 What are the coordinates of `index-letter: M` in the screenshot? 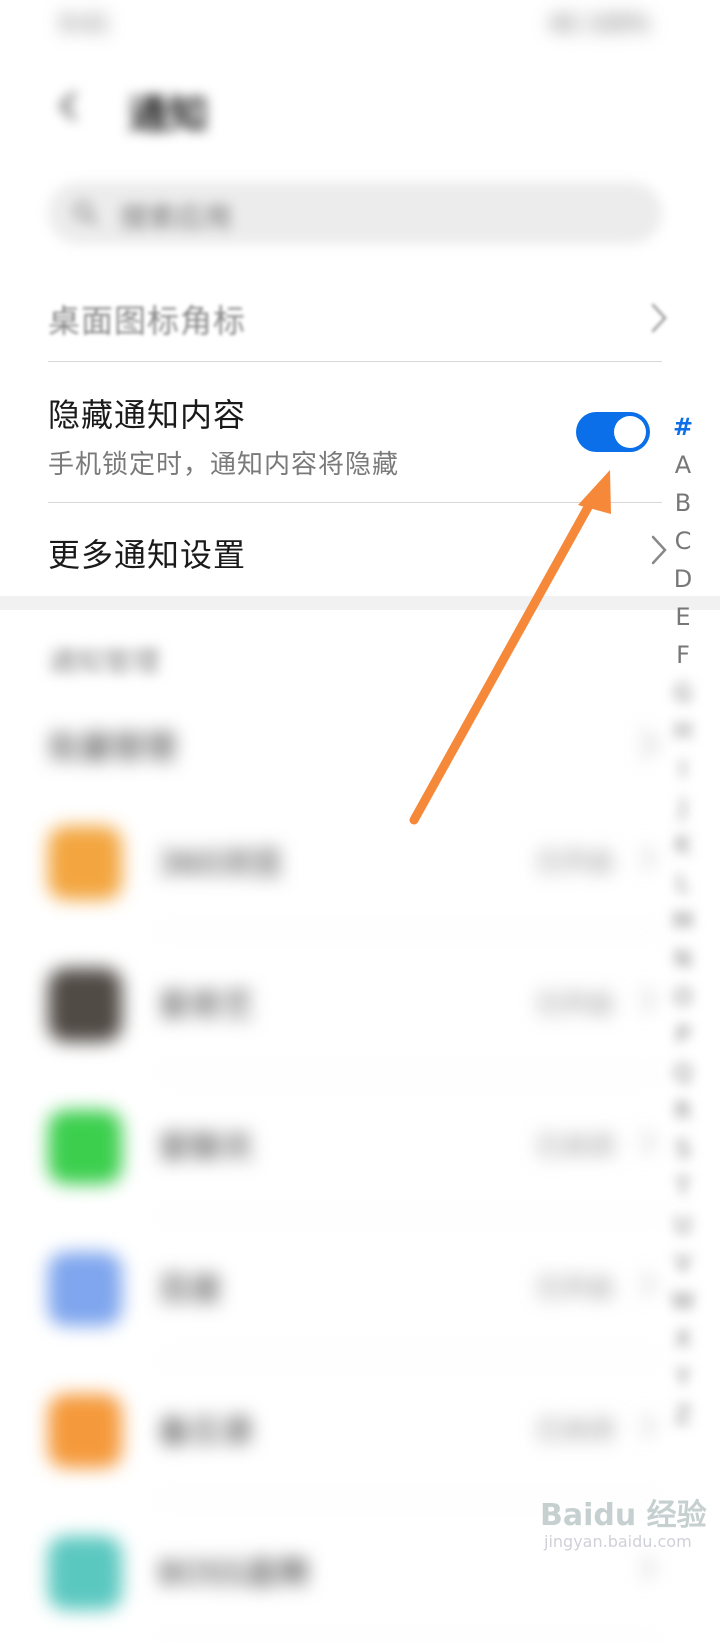 It's located at (683, 921).